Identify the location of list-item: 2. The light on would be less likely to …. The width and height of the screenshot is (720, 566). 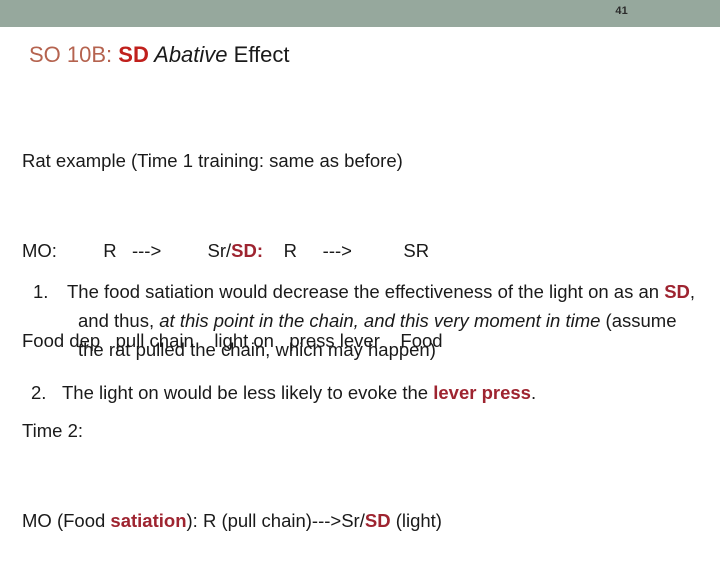
(361, 392).